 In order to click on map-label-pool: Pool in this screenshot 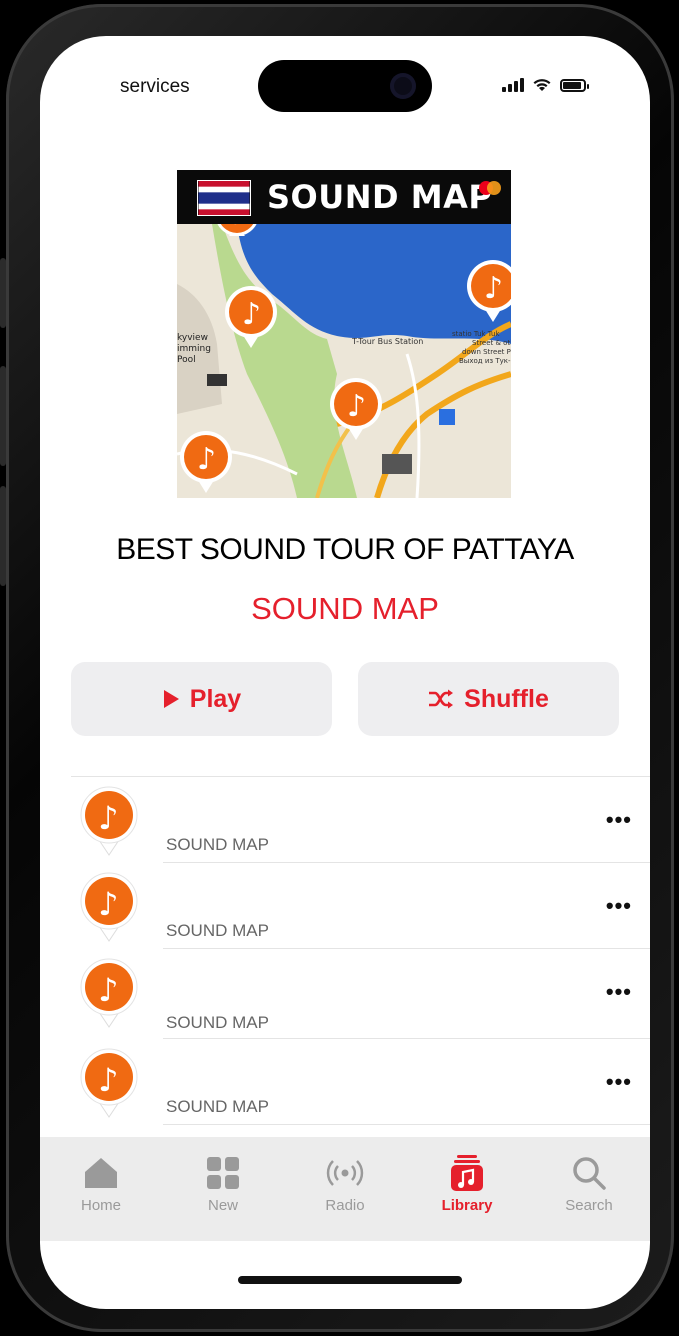, I will do `click(186, 360)`.